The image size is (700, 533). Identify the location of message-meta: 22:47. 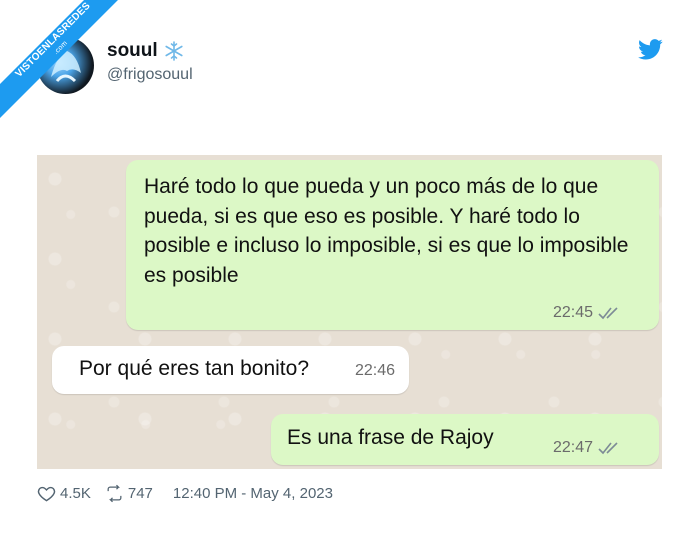
(588, 448).